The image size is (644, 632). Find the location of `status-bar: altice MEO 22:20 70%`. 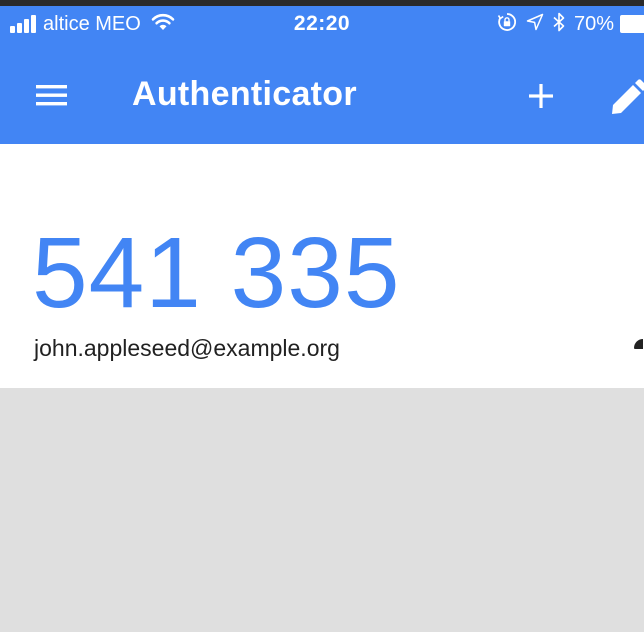

status-bar: altice MEO 22:20 70% is located at coordinates (322, 22).